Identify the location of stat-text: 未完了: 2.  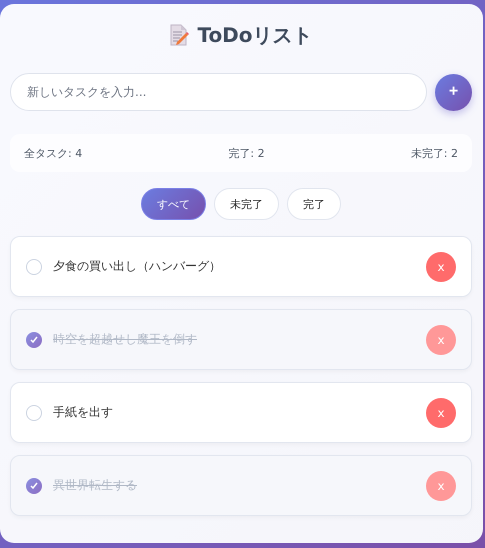
(434, 153).